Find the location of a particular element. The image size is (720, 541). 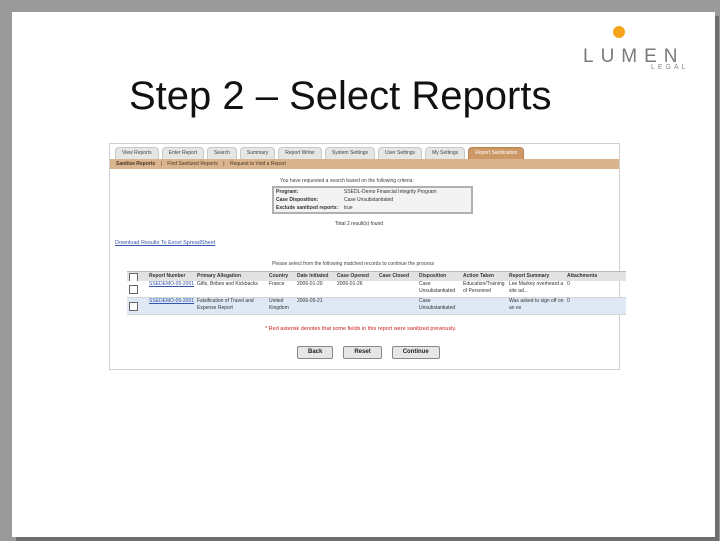

cell-country: United Kingdom is located at coordinates (279, 304).